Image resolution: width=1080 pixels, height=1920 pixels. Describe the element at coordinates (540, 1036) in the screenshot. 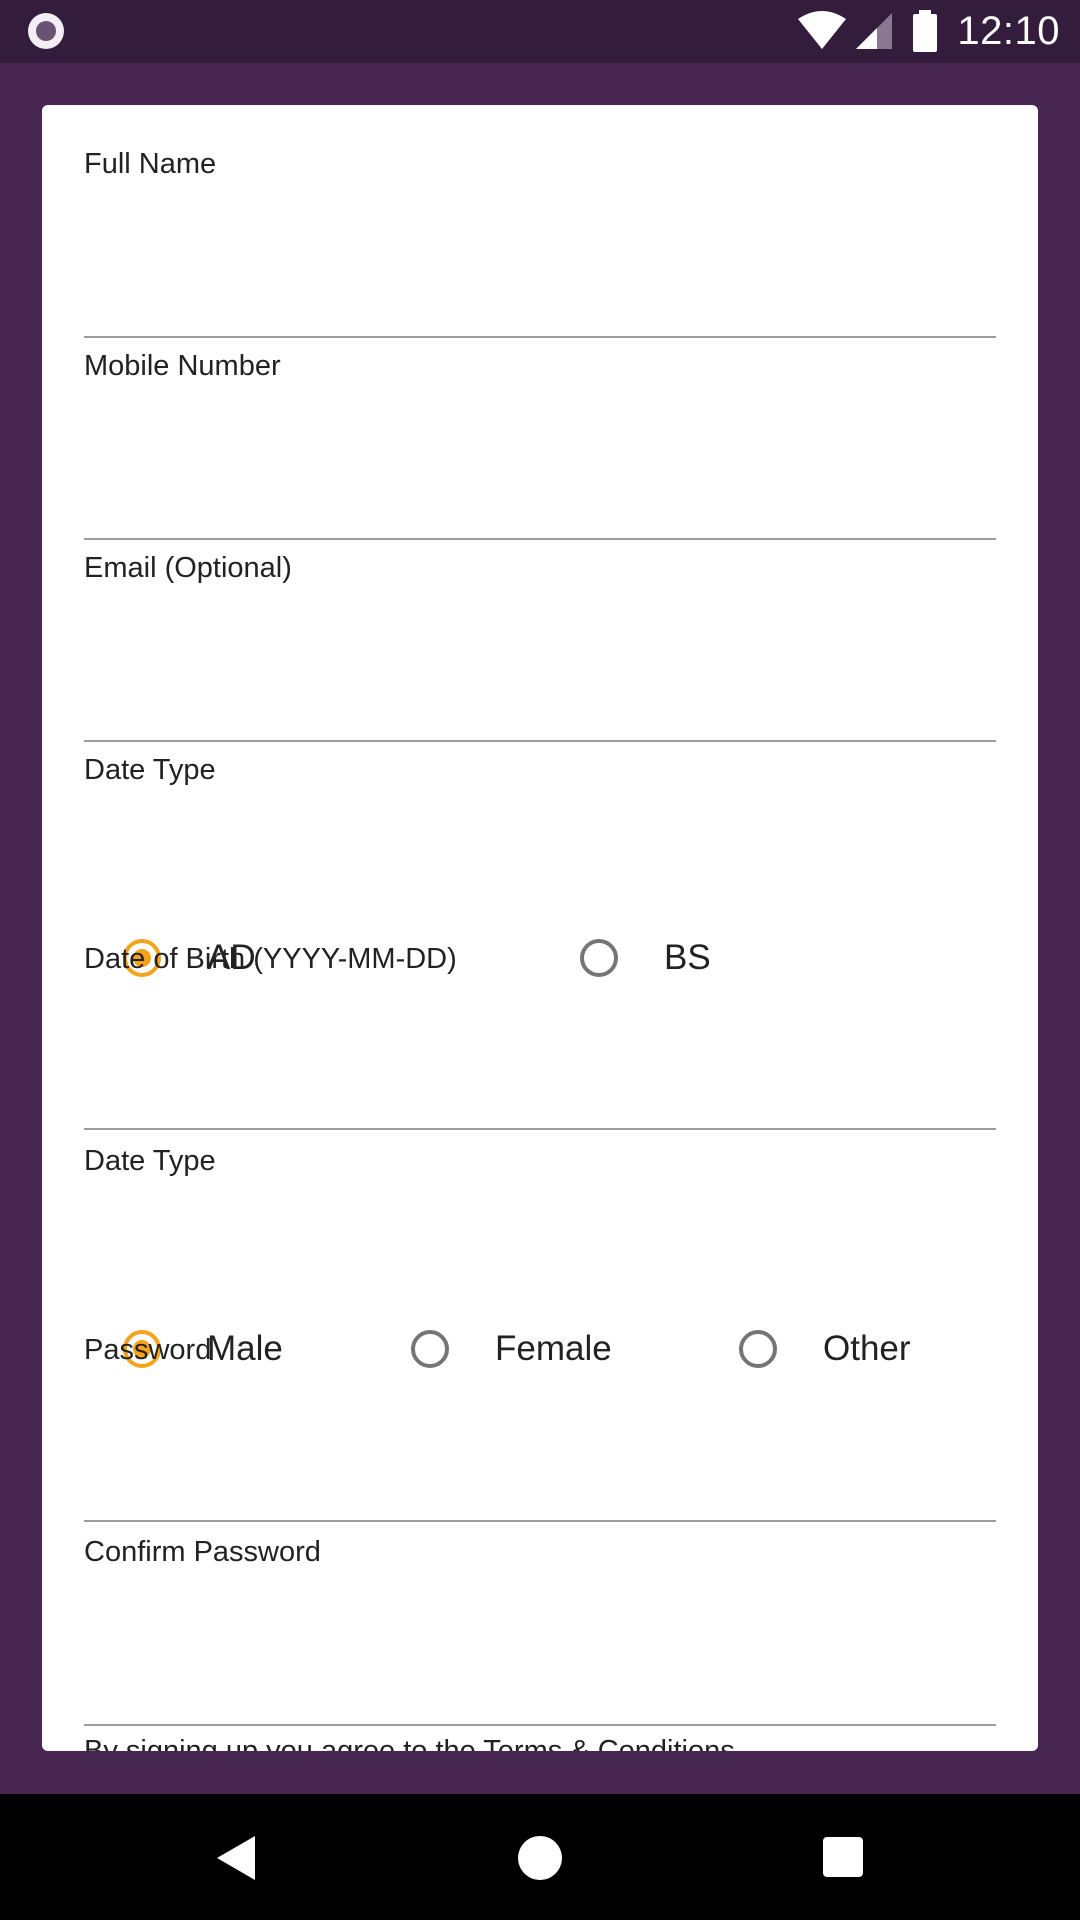

I see `date-of-birth-field: Date of Birth (YYYY-MM-DD)` at that location.